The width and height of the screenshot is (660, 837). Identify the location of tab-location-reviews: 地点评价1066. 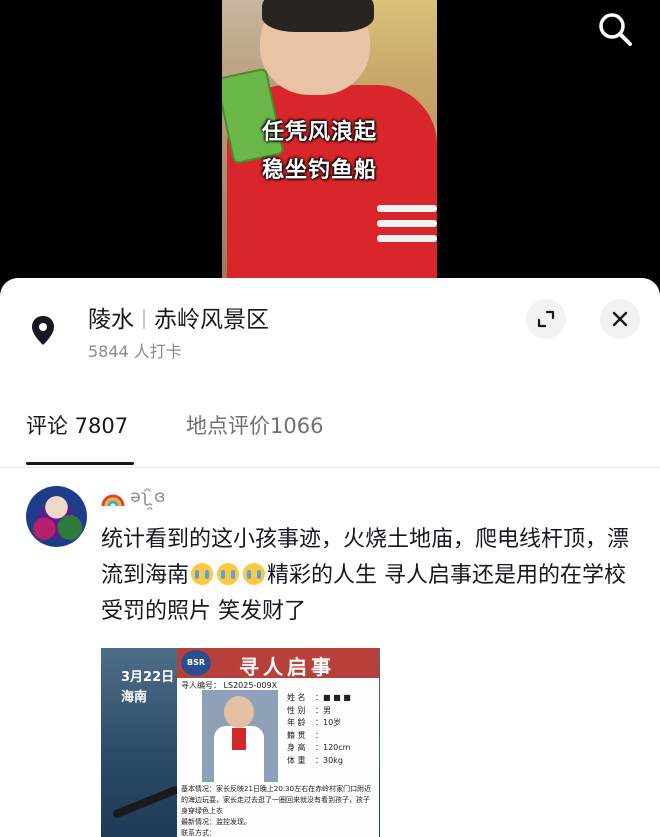
(254, 425).